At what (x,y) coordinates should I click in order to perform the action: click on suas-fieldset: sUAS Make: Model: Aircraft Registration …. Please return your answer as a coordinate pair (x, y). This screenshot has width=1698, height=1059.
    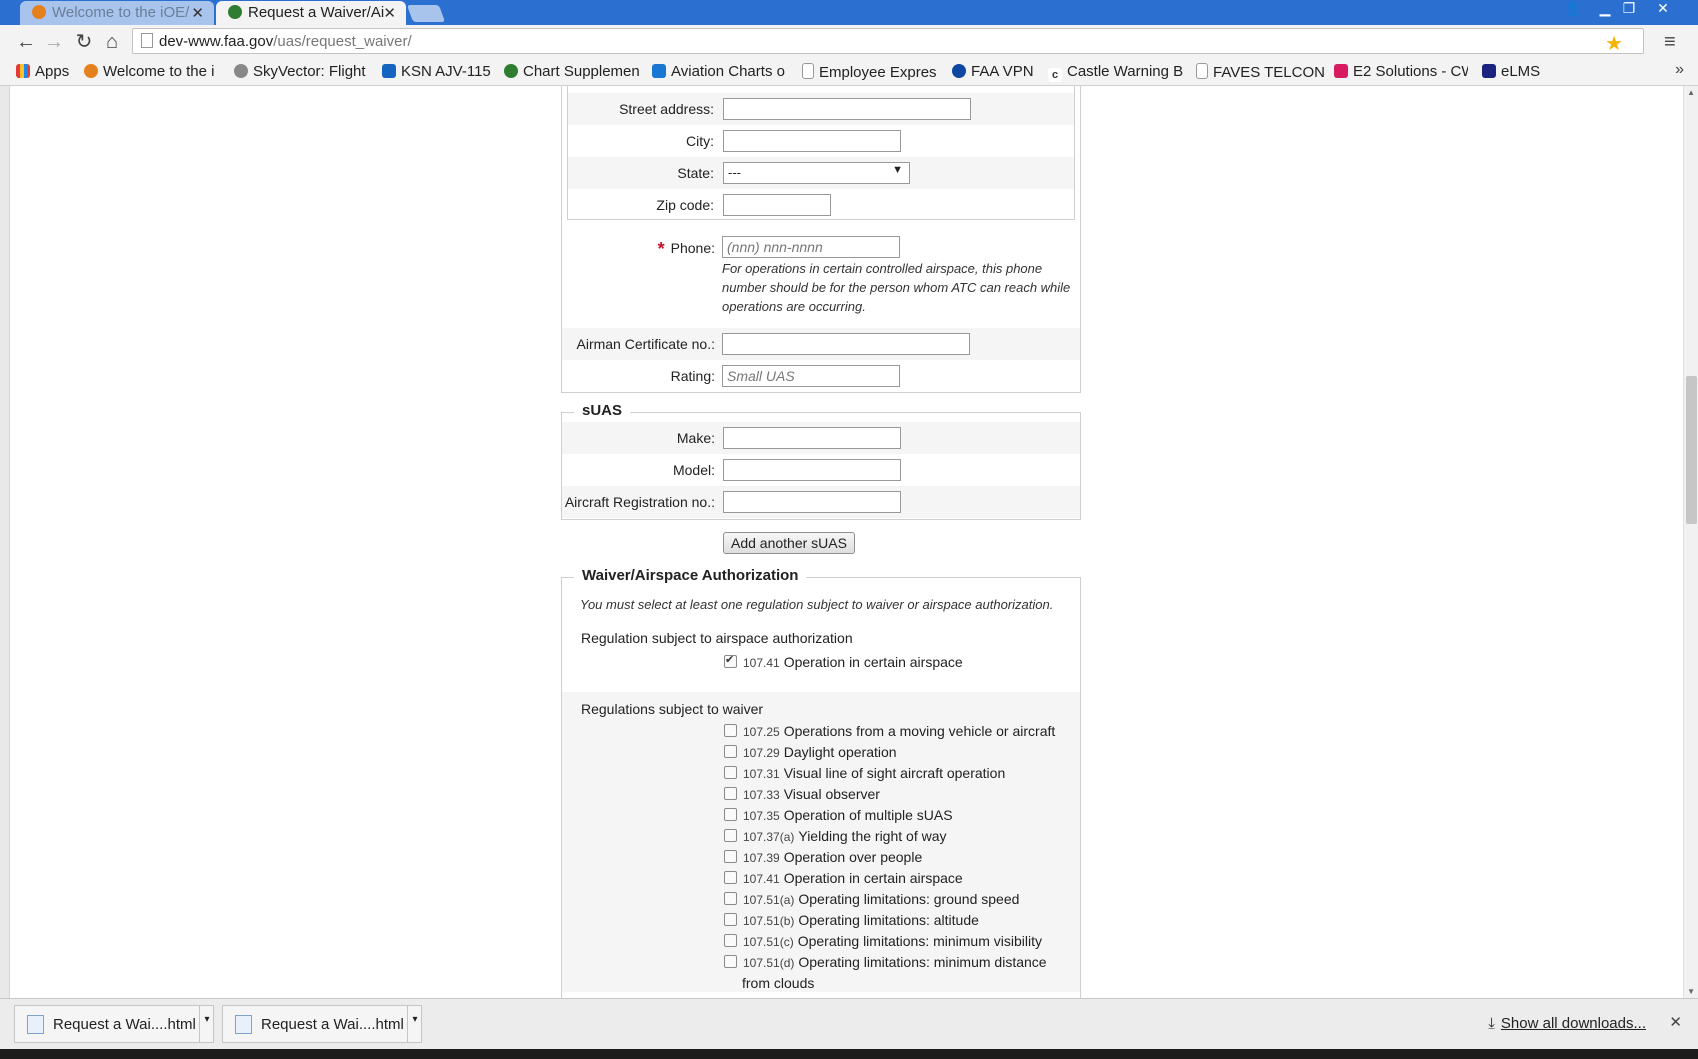
    Looking at the image, I should click on (821, 461).